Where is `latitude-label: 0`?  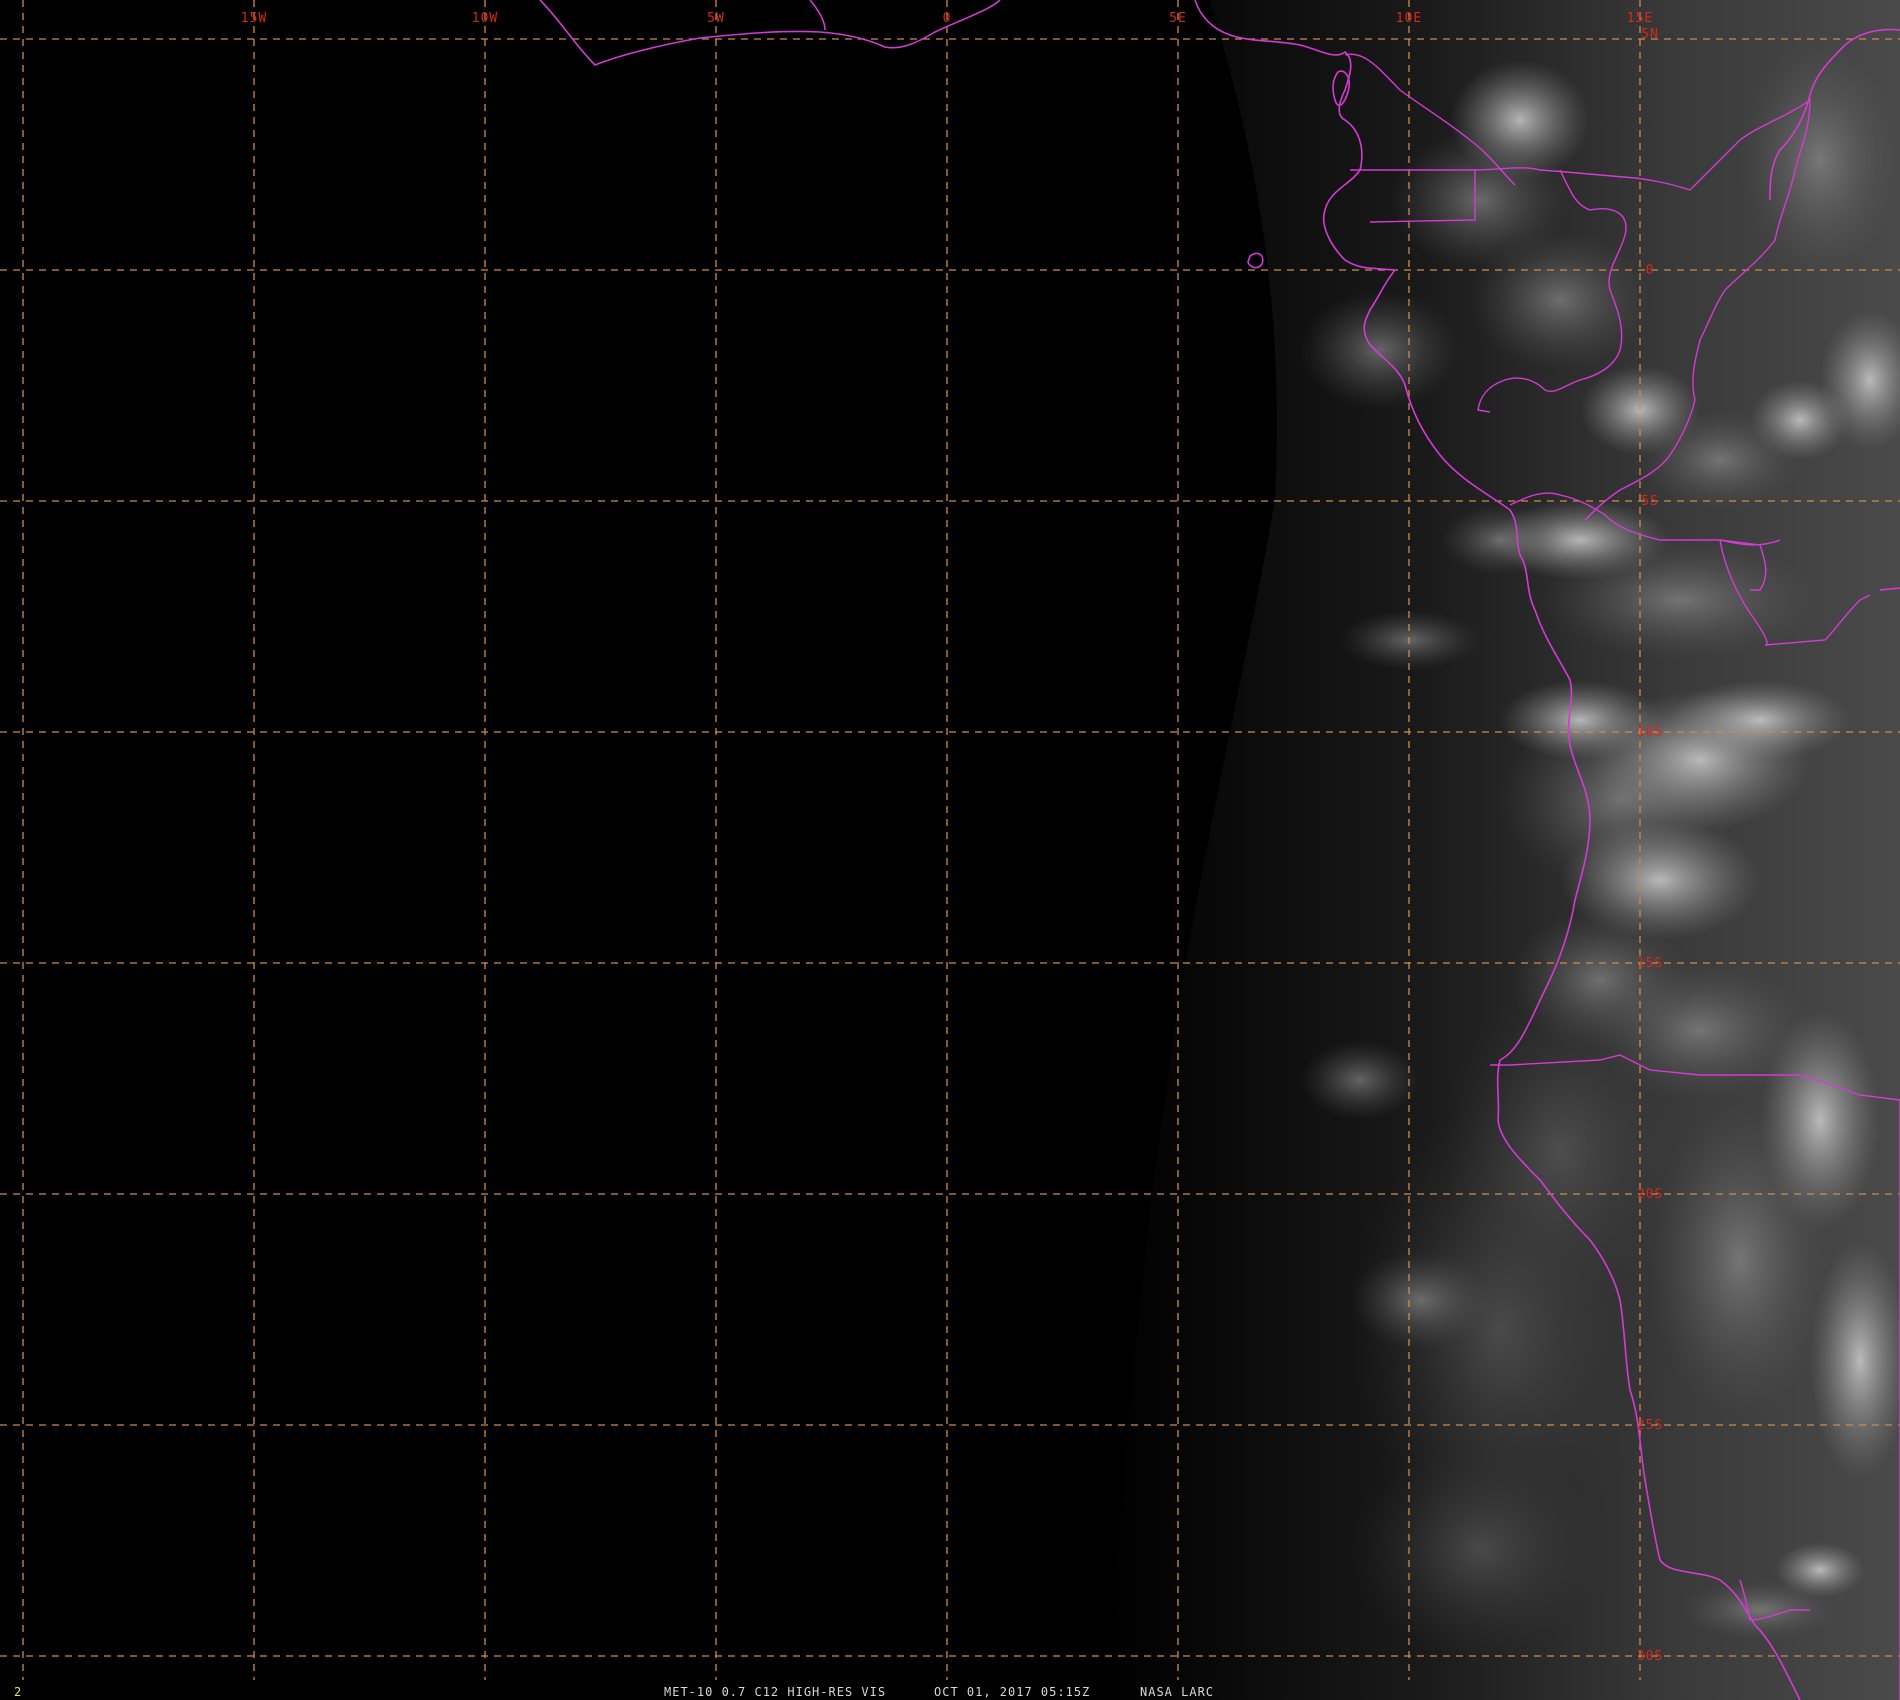 latitude-label: 0 is located at coordinates (1650, 270).